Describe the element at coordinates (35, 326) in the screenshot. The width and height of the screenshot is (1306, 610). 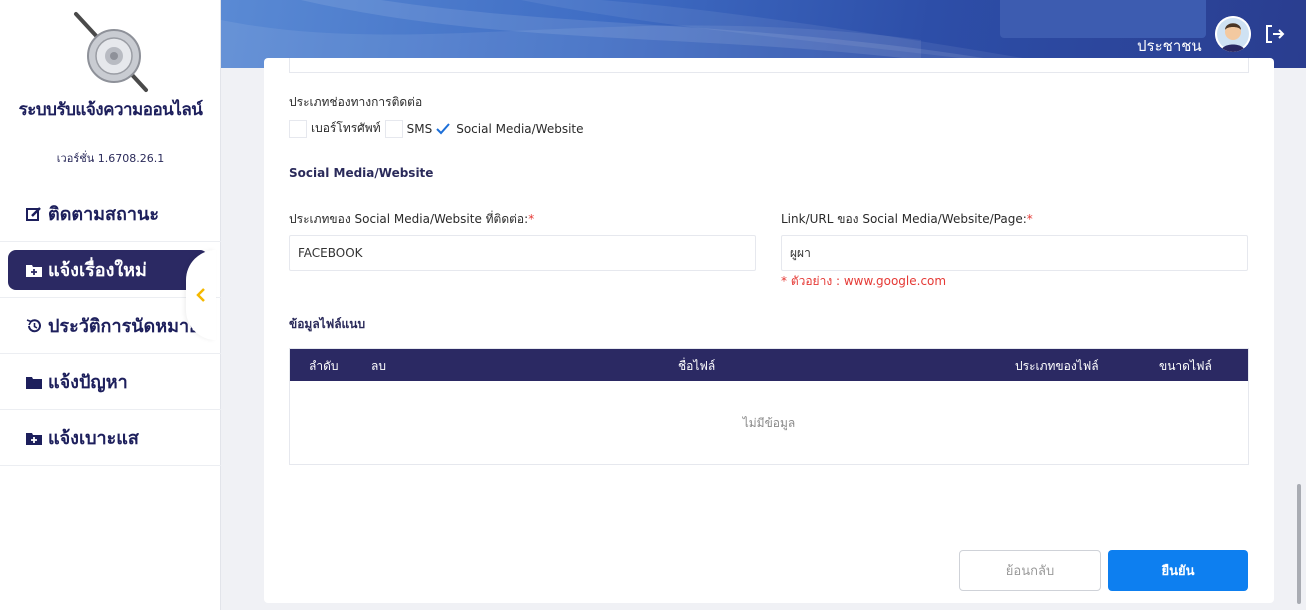
I see `history-icon` at that location.